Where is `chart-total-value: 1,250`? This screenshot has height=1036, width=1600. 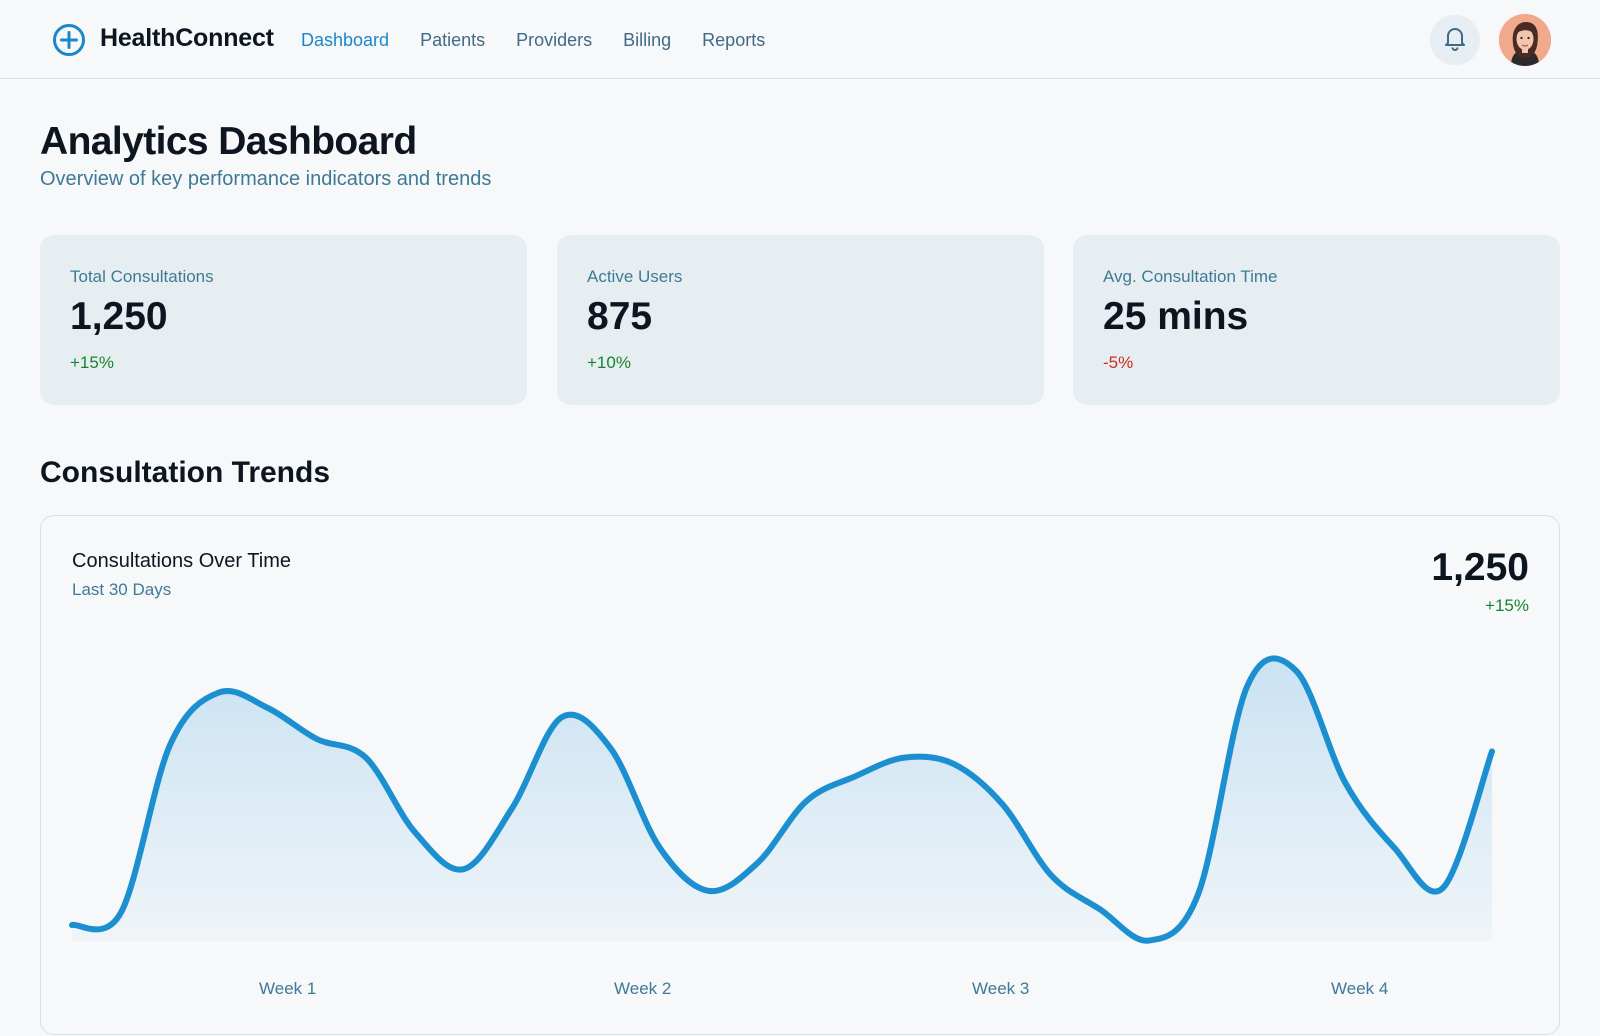 chart-total-value: 1,250 is located at coordinates (1480, 567).